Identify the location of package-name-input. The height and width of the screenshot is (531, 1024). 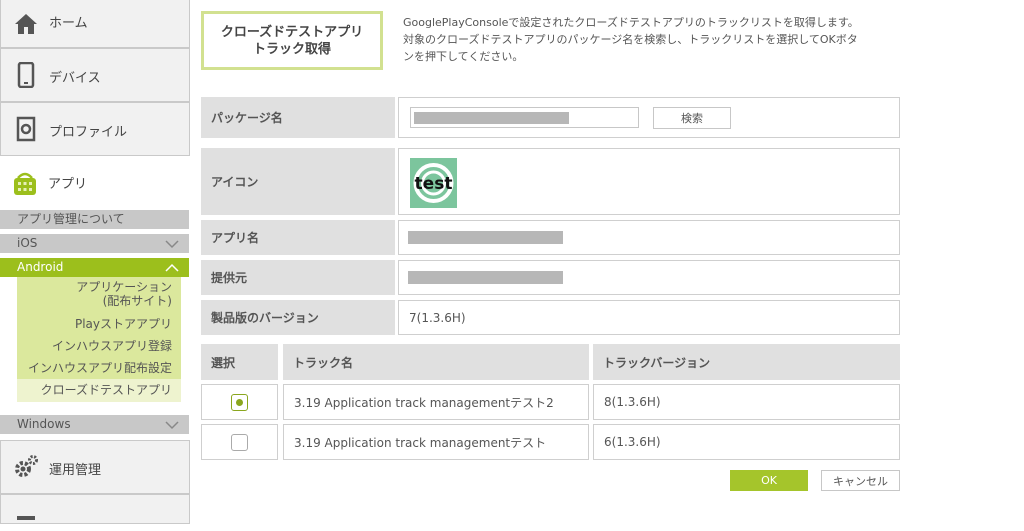
(524, 117).